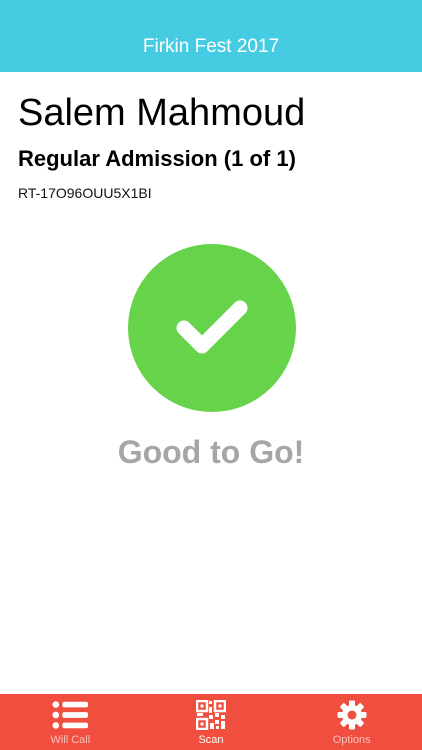  I want to click on tab-bar: Will Call Scan Options, so click(211, 722).